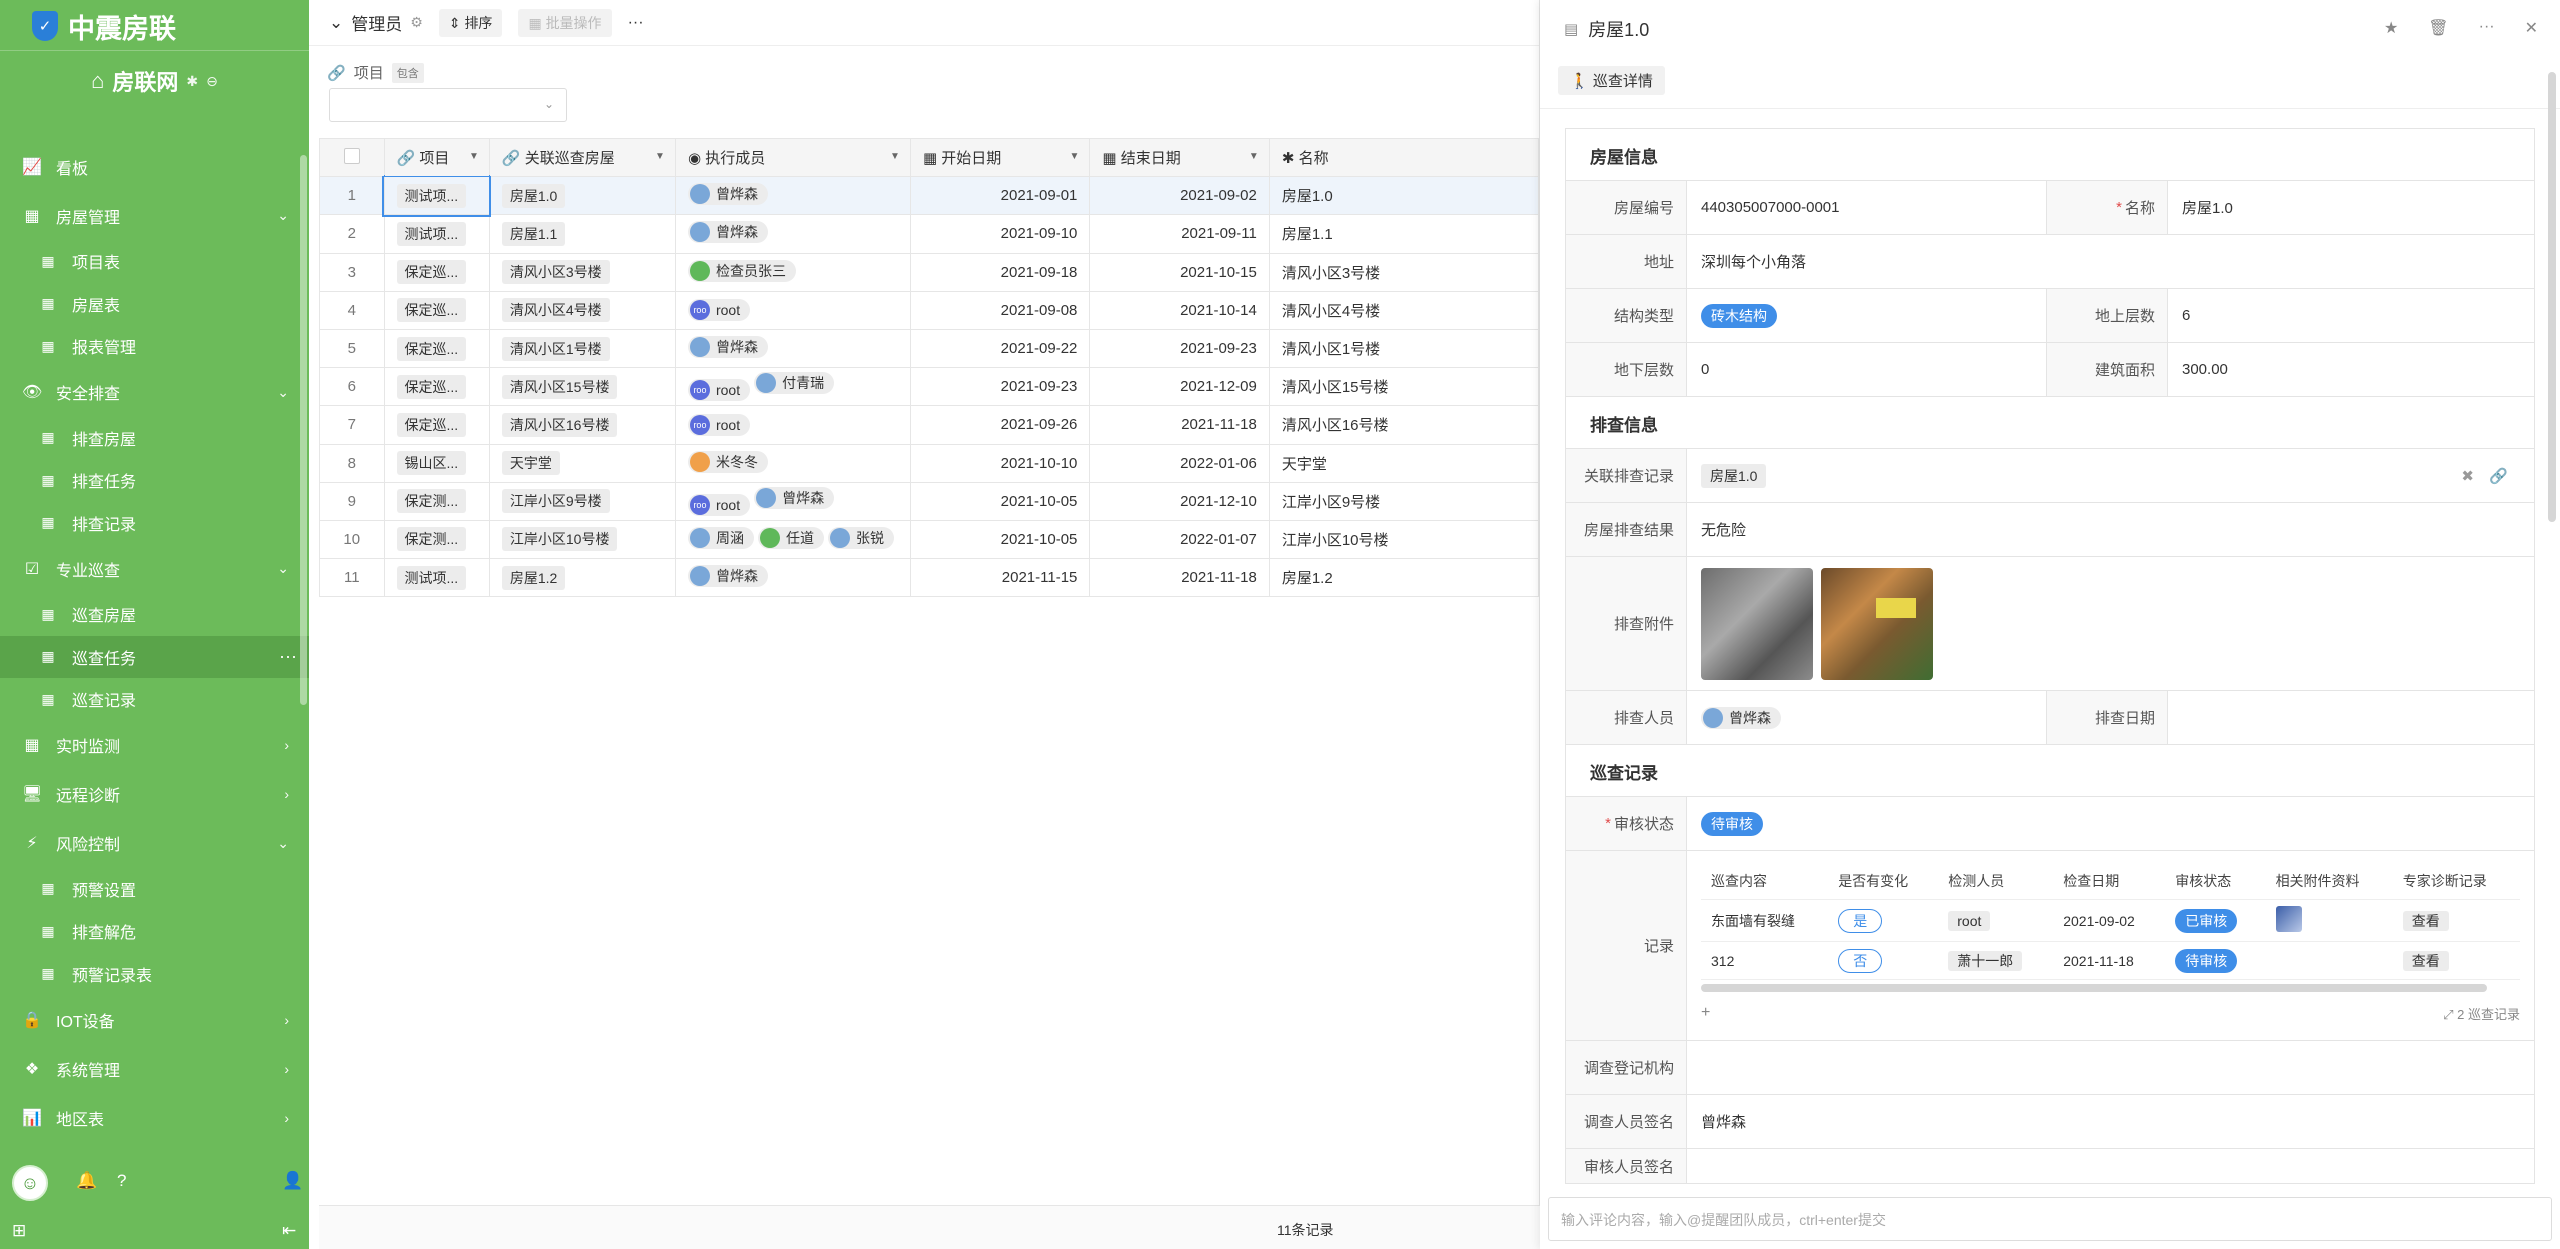 The width and height of the screenshot is (2560, 1249). What do you see at coordinates (154, 843) in the screenshot?
I see `sidebar-item: ⚡ 风险控制 ⌄` at bounding box center [154, 843].